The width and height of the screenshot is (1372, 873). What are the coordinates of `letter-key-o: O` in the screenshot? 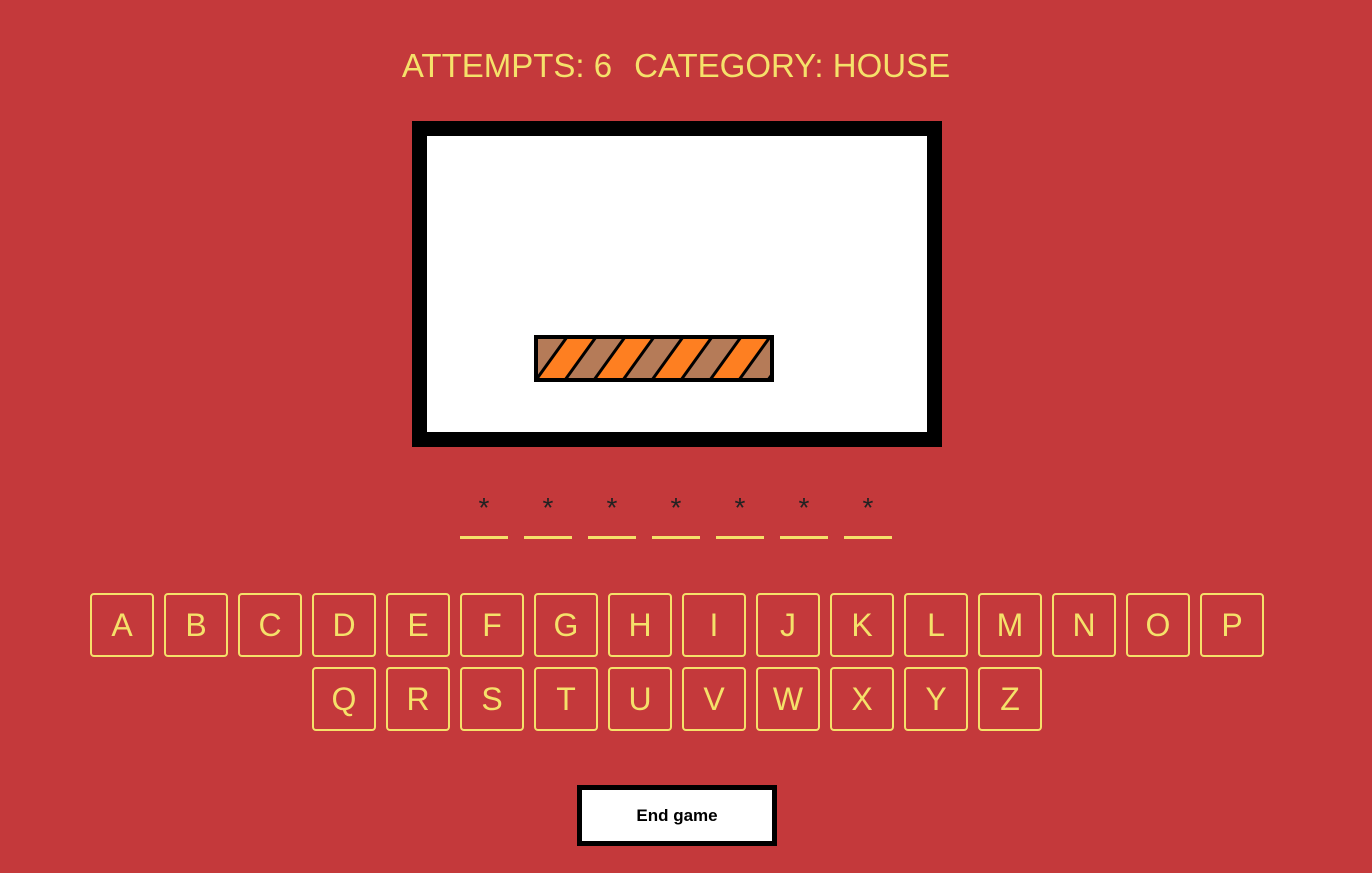 It's located at (1158, 625).